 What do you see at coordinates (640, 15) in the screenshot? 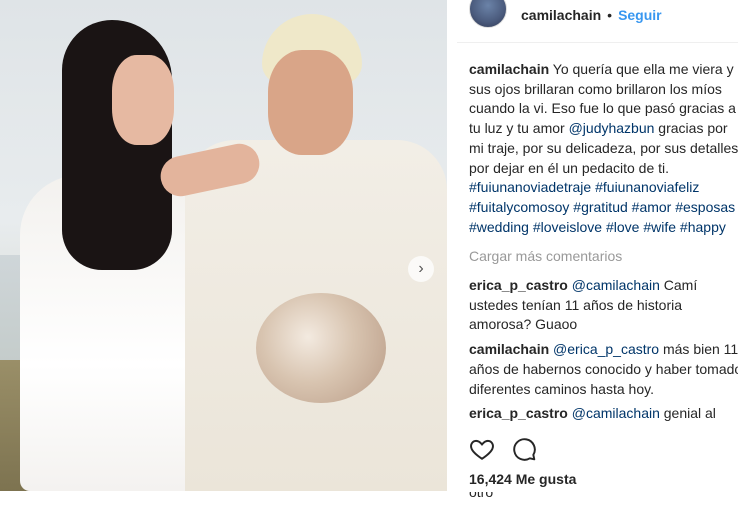
I see `follow-button: Seguir` at bounding box center [640, 15].